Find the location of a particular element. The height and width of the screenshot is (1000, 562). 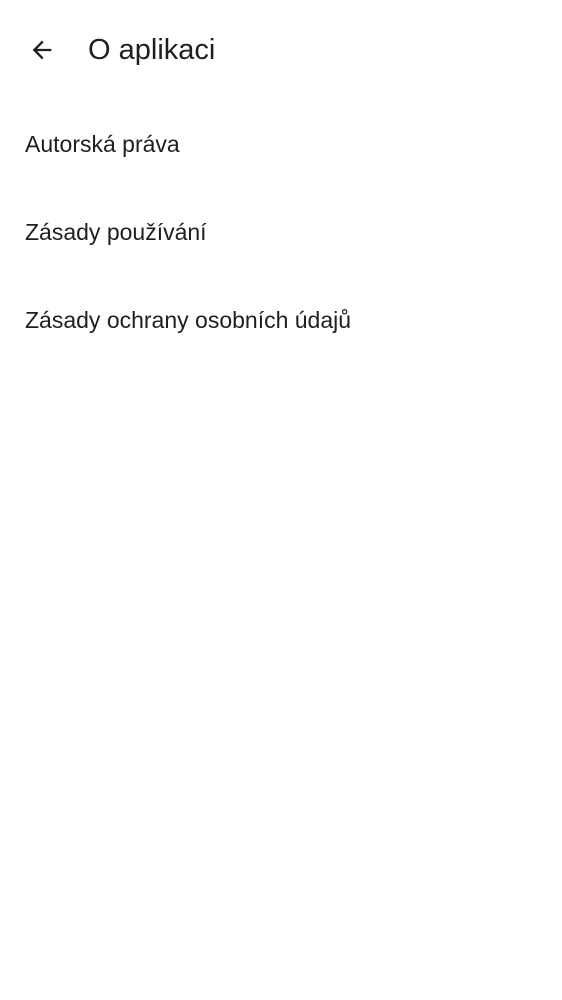

list-item-terms-of-use: Zásady používání is located at coordinates (281, 232).